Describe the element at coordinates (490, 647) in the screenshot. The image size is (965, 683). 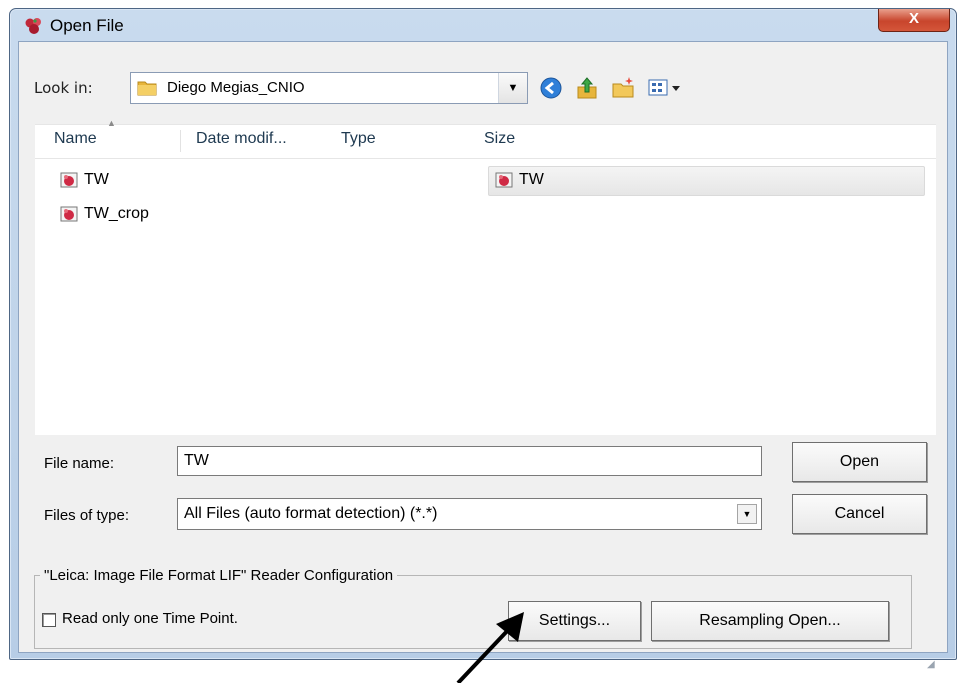
I see `annotation-arrow` at that location.